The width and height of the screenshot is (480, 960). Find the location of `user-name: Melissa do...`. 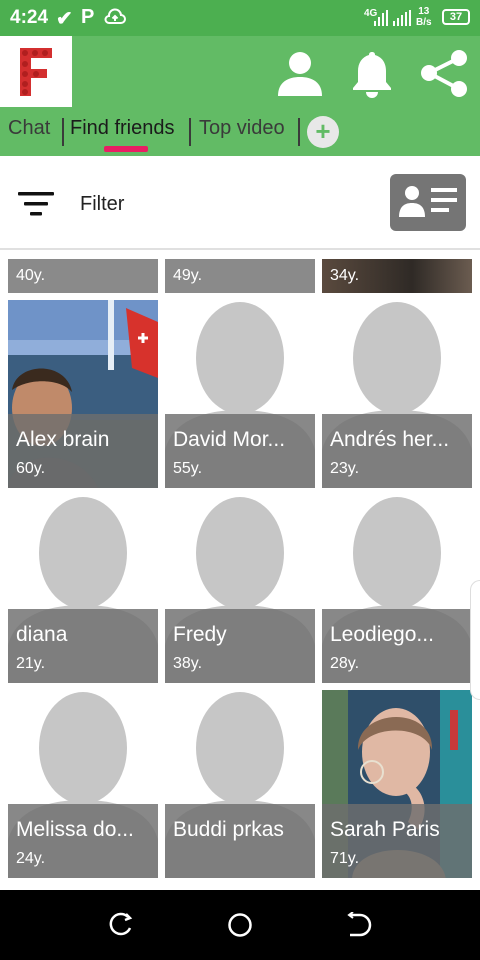

user-name: Melissa do... is located at coordinates (75, 829).